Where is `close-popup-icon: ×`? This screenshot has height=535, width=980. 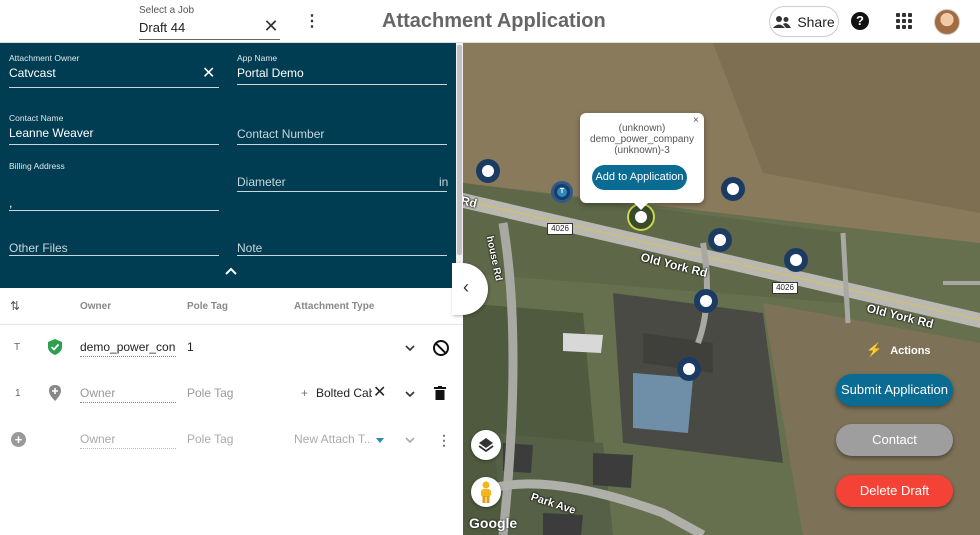 close-popup-icon: × is located at coordinates (696, 120).